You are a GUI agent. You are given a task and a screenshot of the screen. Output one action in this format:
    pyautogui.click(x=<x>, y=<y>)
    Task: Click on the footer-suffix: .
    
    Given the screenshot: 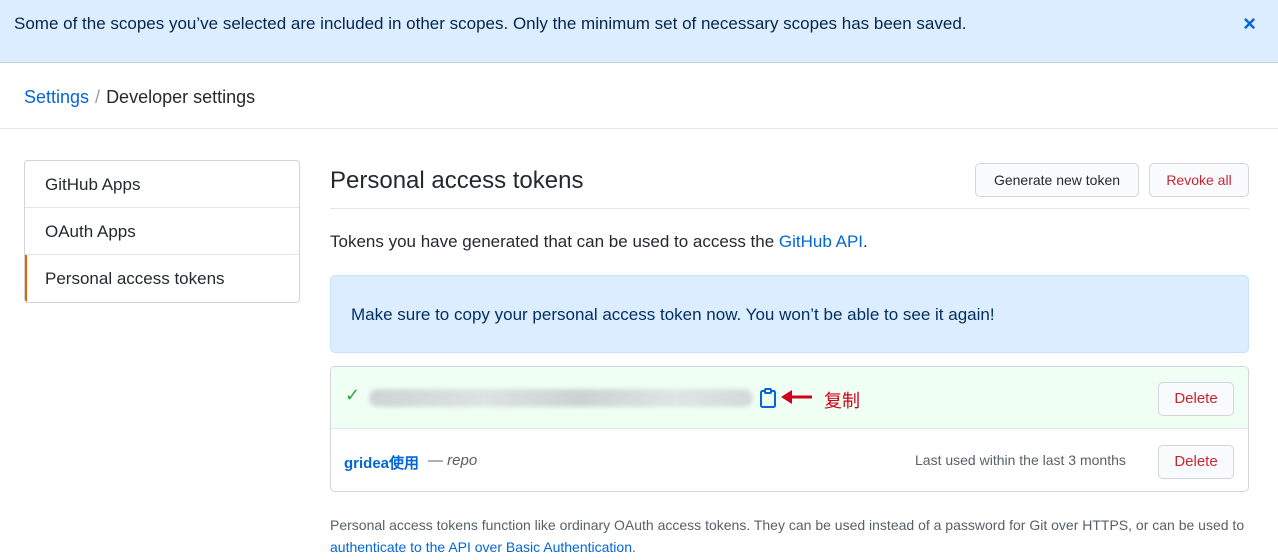 What is the action you would take?
    pyautogui.click(x=633, y=547)
    